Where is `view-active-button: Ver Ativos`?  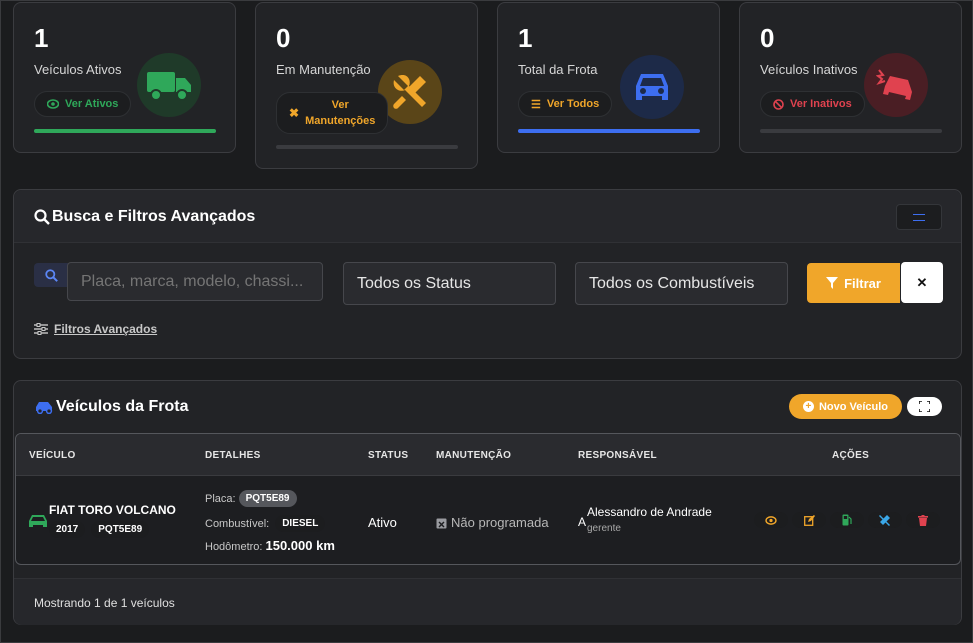
view-active-button: Ver Ativos is located at coordinates (83, 104).